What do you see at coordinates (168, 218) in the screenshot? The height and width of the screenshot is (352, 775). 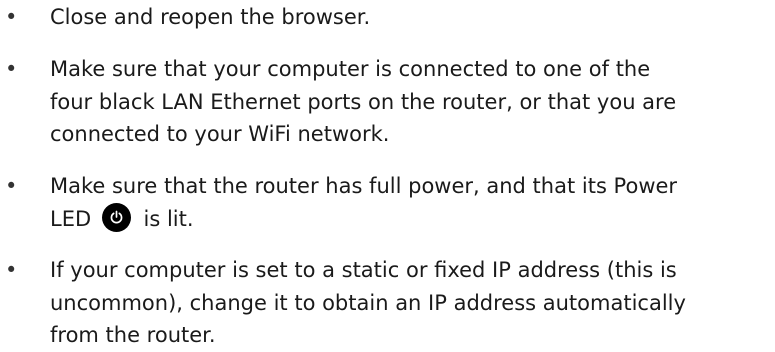 I see `item-text-is-lit: is lit.` at bounding box center [168, 218].